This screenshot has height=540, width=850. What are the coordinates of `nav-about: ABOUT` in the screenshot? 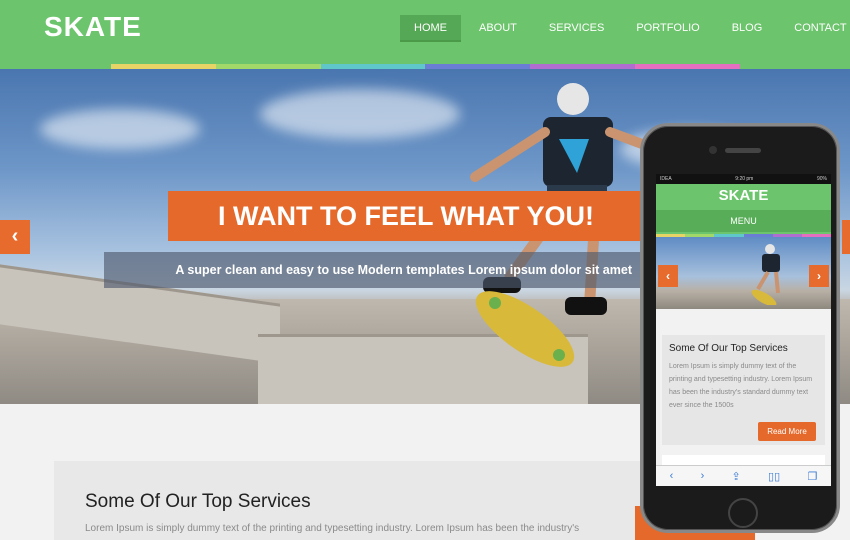 It's located at (498, 28).